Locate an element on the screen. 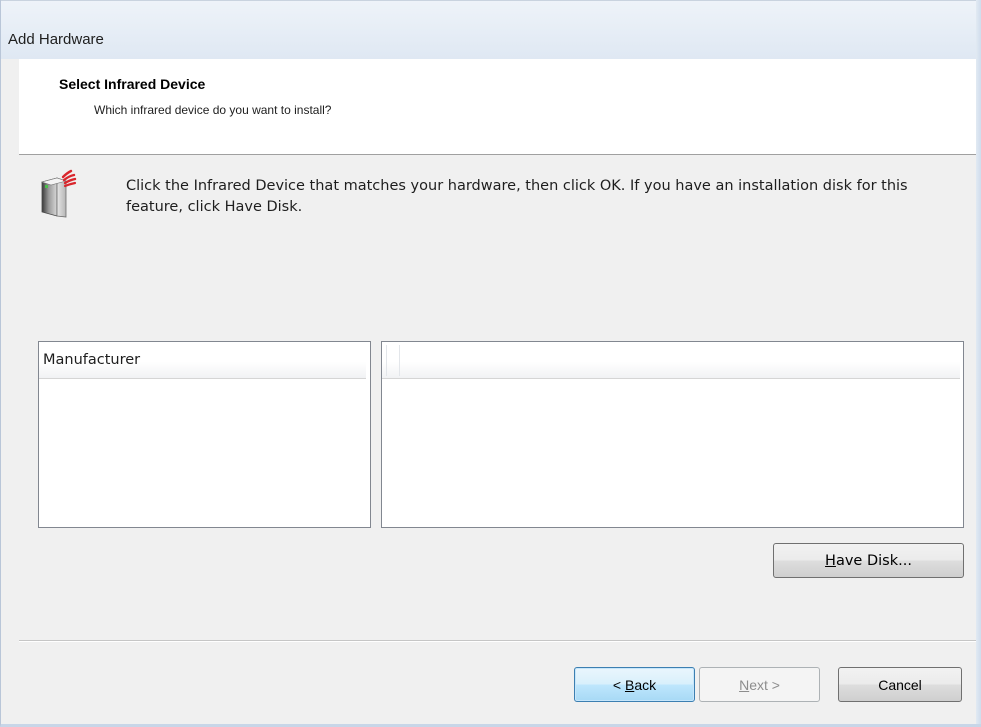 The height and width of the screenshot is (727, 981). next-button: Next > is located at coordinates (759, 684).